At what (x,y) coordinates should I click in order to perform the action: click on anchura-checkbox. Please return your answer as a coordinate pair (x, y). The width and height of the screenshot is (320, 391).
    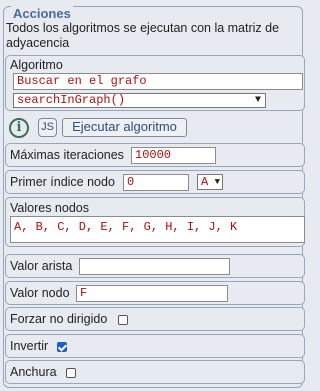
    Looking at the image, I should click on (71, 373).